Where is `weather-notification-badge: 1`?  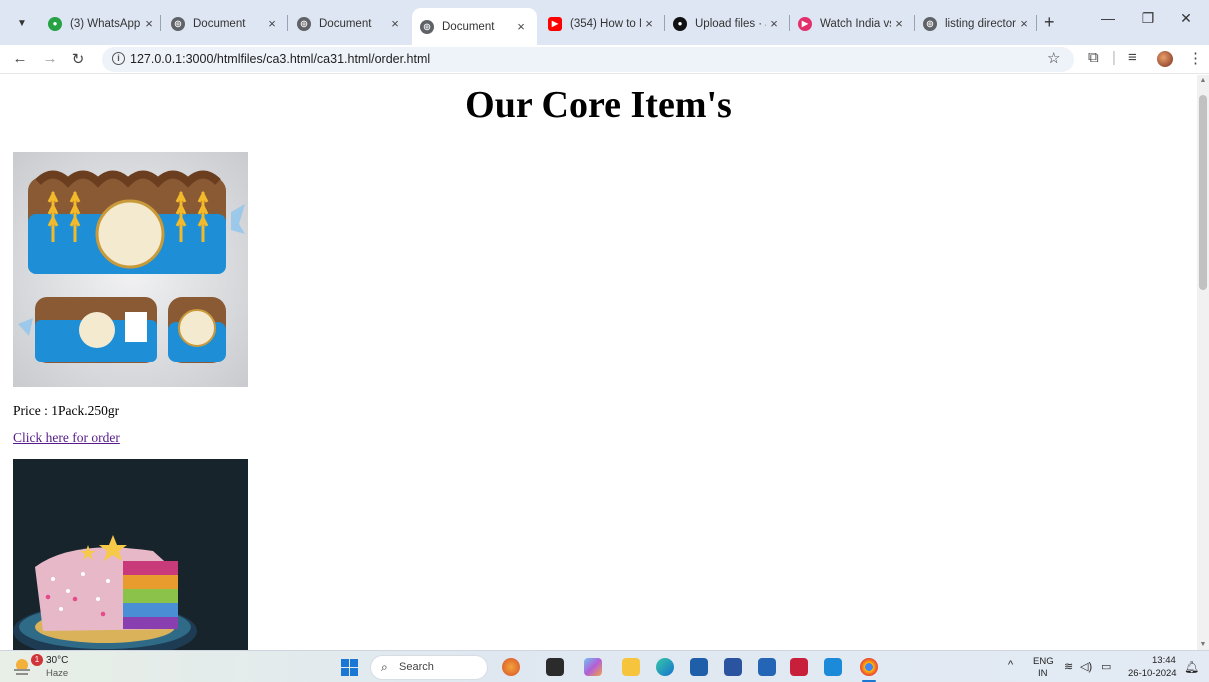 weather-notification-badge: 1 is located at coordinates (37, 660).